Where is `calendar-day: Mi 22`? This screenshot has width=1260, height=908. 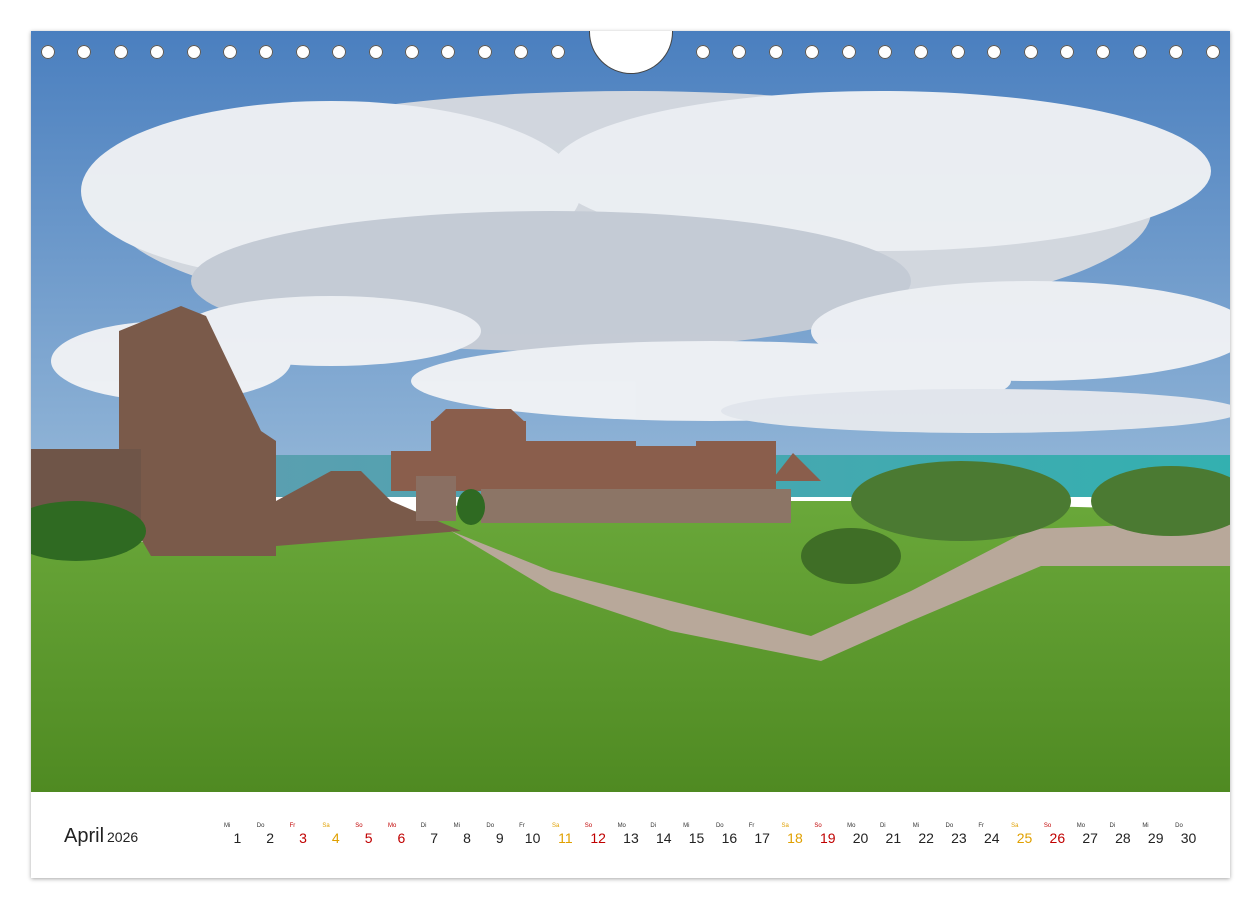
calendar-day: Mi 22 is located at coordinates (926, 838).